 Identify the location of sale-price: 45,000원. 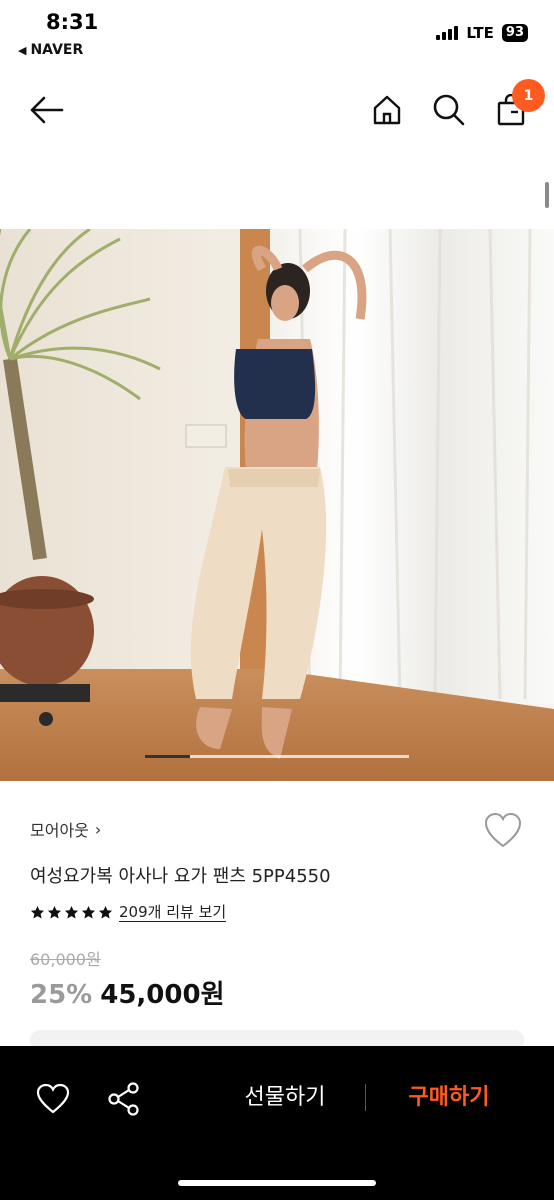
(162, 995).